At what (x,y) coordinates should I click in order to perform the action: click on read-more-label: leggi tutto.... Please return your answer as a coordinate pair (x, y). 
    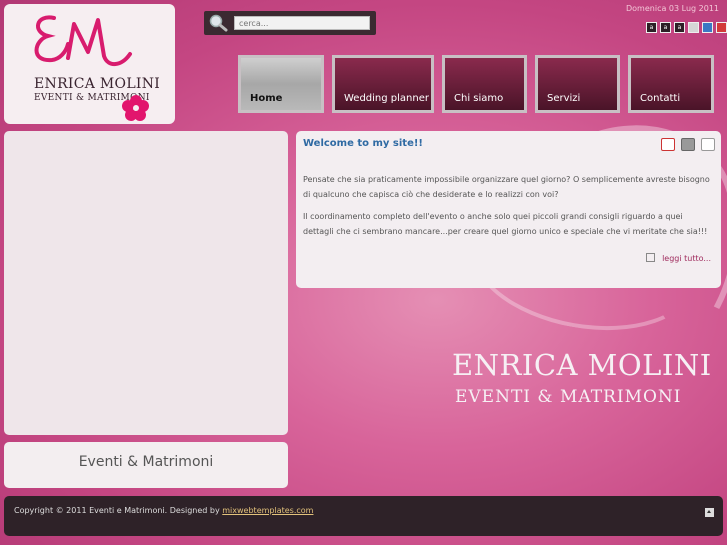
    Looking at the image, I should click on (686, 258).